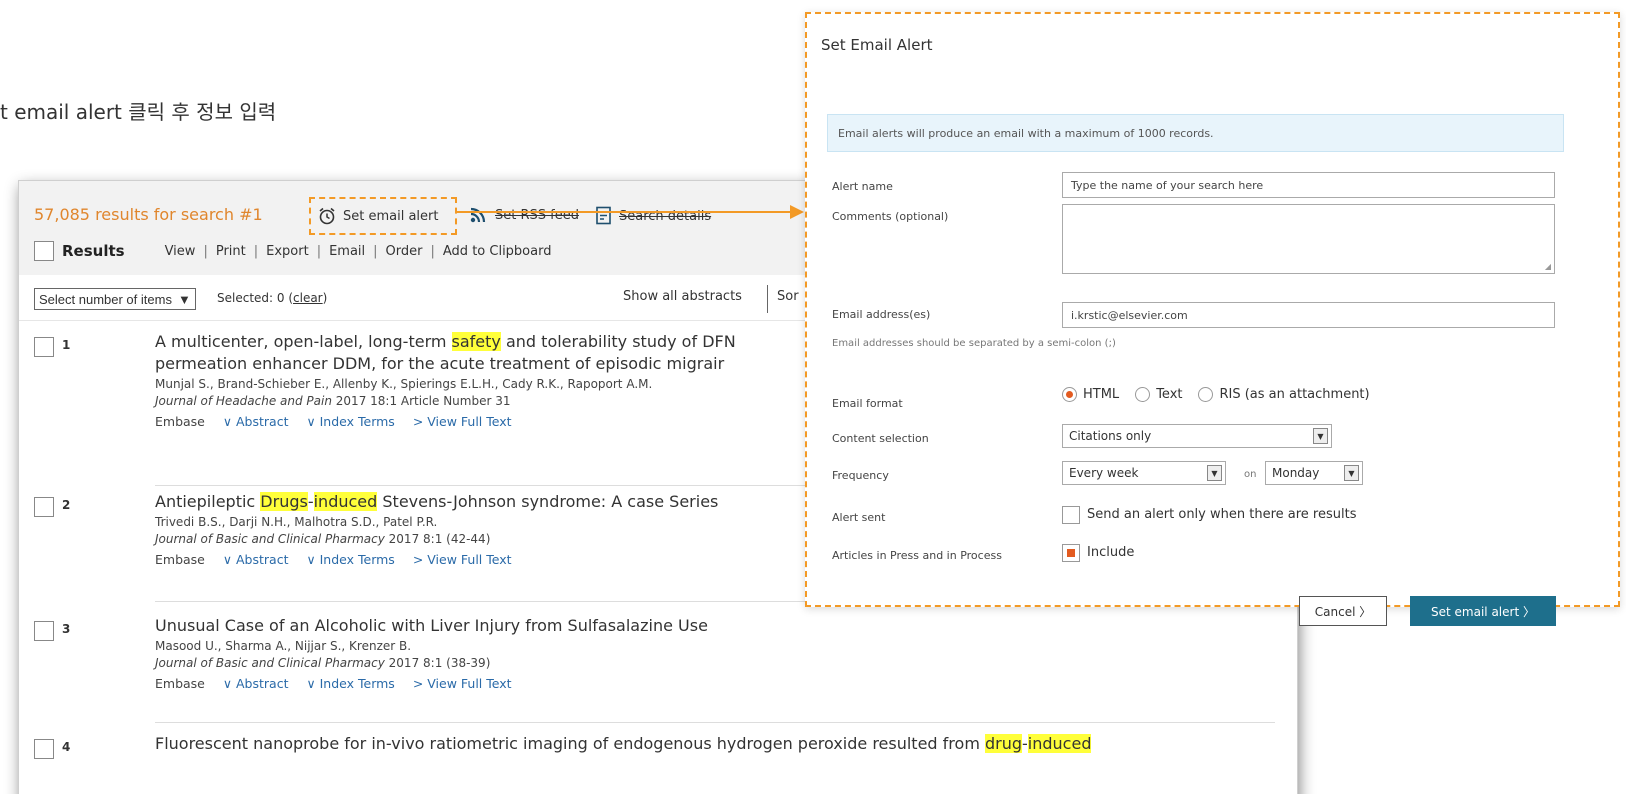  What do you see at coordinates (682, 296) in the screenshot?
I see `show-all-abstracts-link: Show all abstracts` at bounding box center [682, 296].